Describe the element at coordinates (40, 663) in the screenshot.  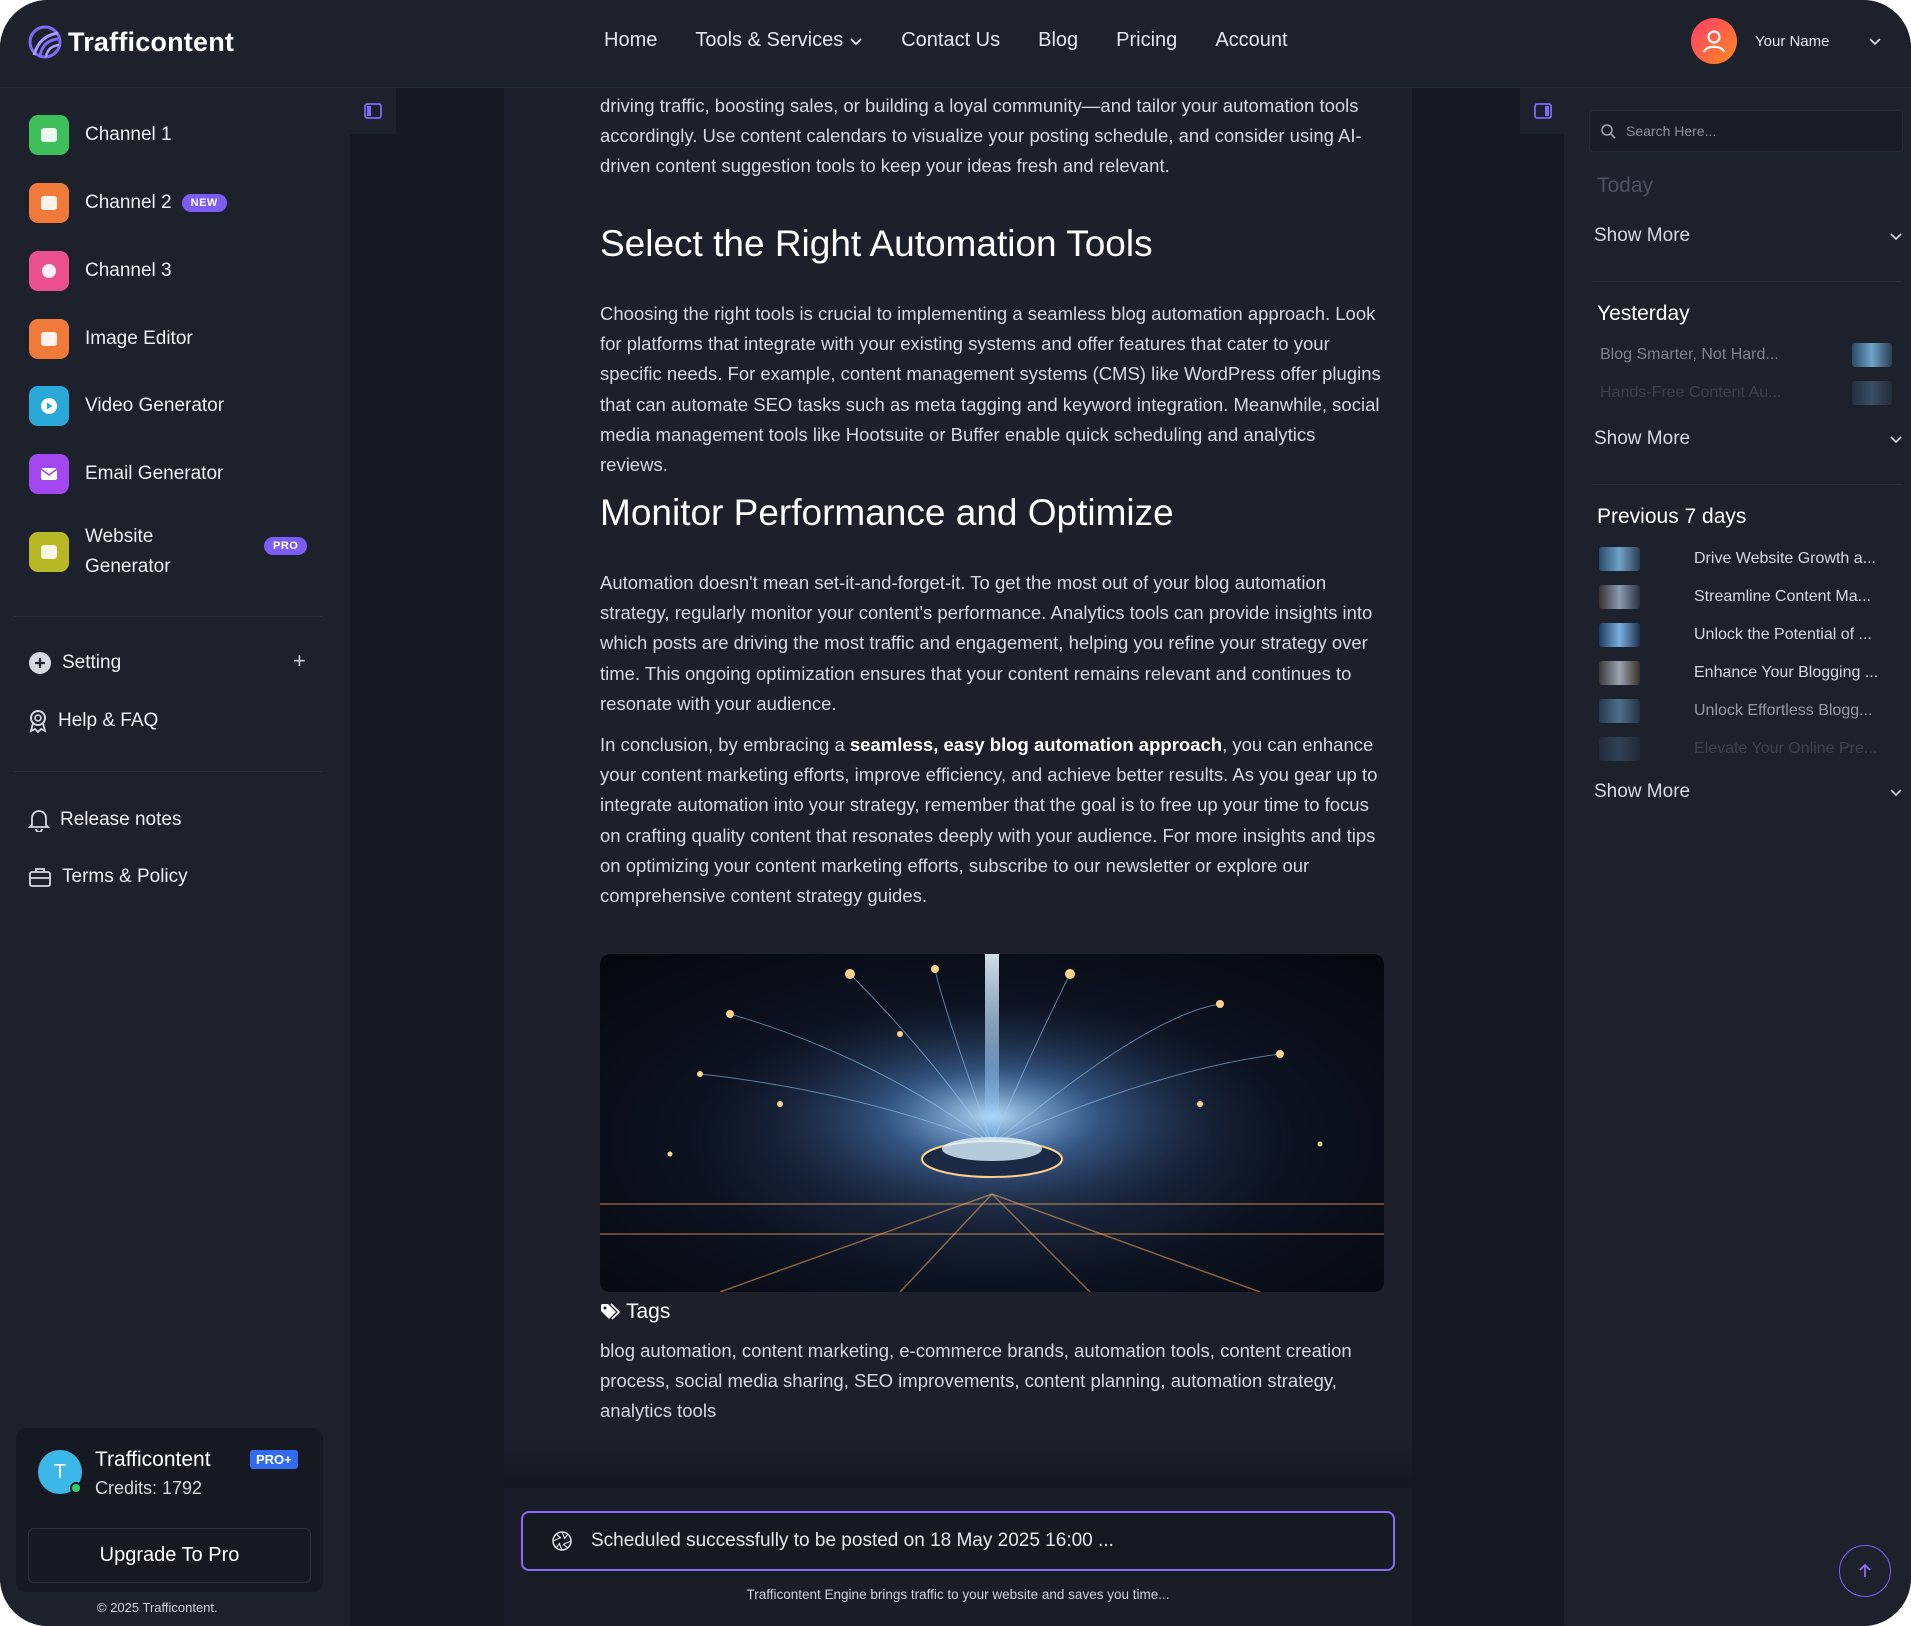
I see `plus-circle-icon` at that location.